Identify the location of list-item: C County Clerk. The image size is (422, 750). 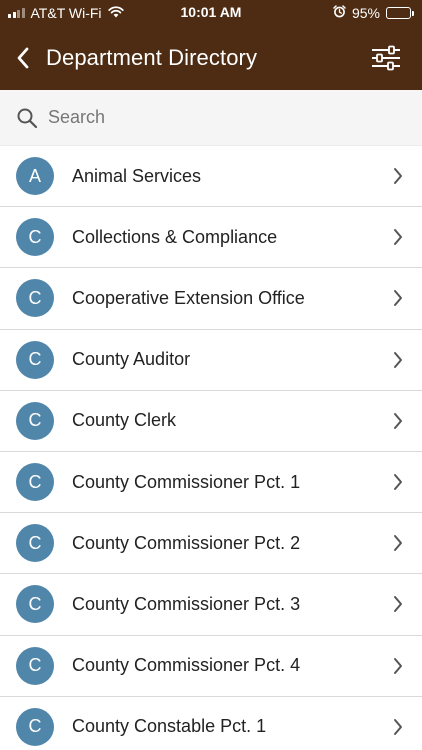
(211, 421).